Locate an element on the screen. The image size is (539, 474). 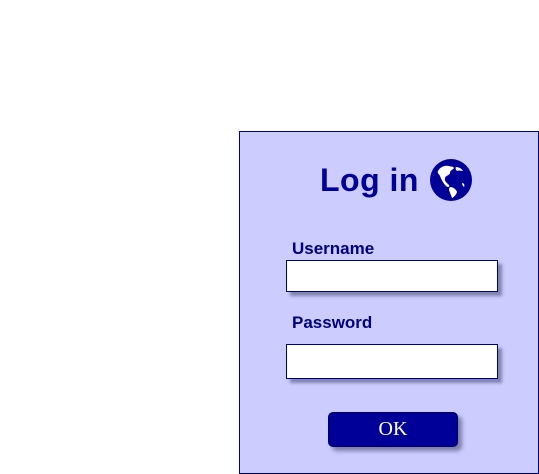
title-row: Log in is located at coordinates (396, 180).